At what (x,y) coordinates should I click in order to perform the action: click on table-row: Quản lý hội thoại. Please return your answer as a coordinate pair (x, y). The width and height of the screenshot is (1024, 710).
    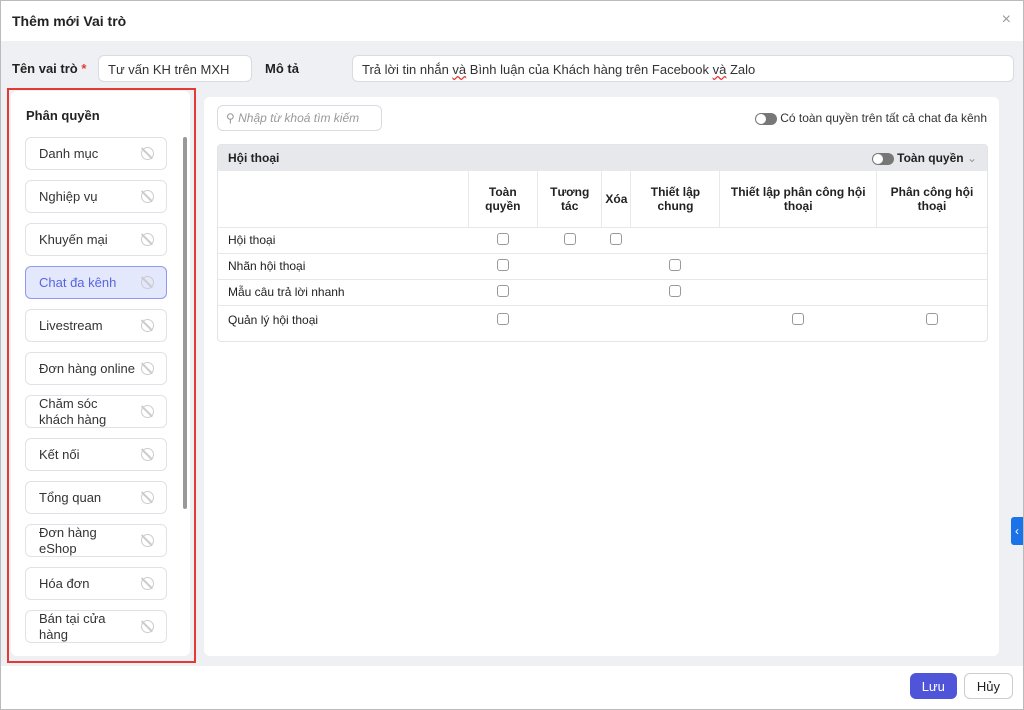
    Looking at the image, I should click on (602, 323).